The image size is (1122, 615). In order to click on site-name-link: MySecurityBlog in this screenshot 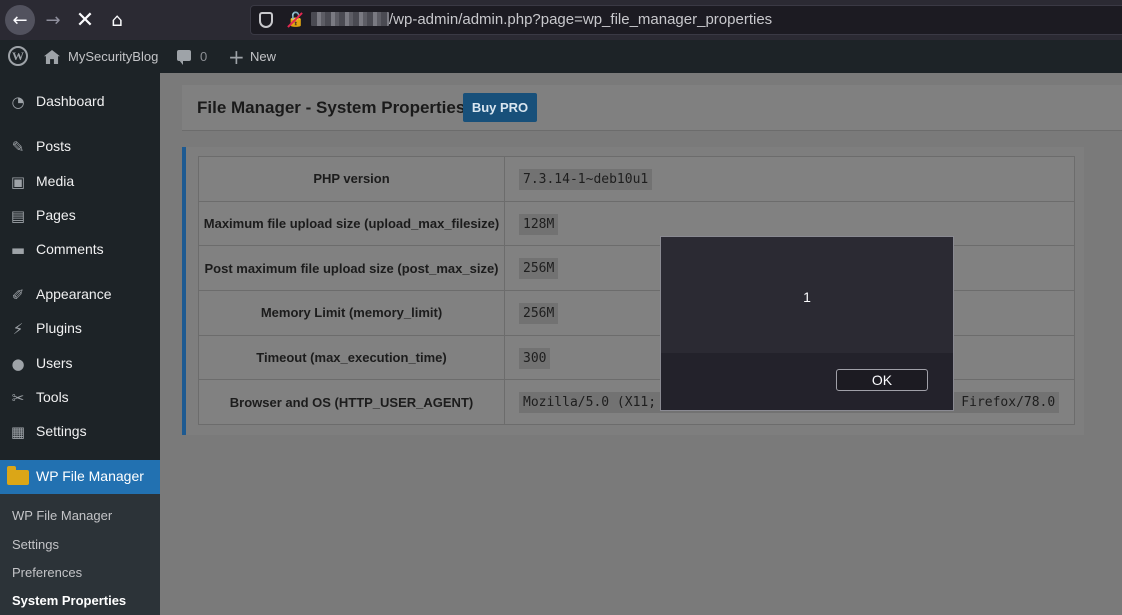, I will do `click(113, 56)`.